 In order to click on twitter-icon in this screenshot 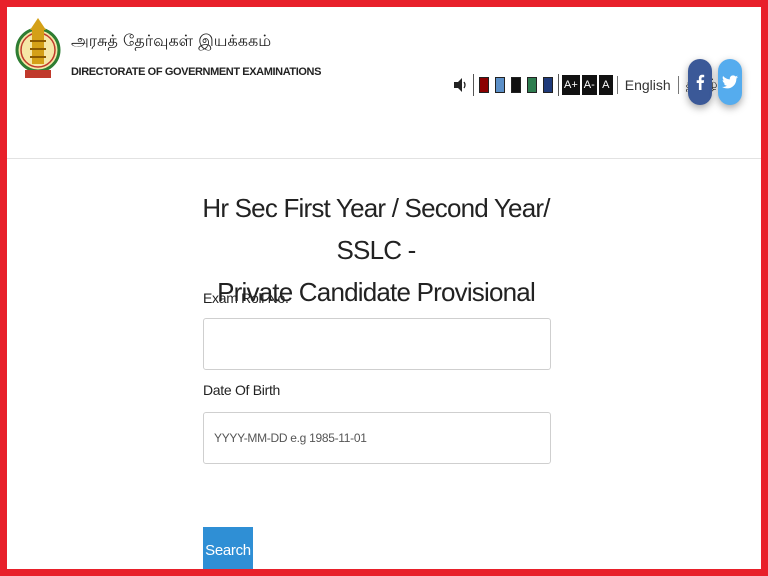, I will do `click(730, 82)`.